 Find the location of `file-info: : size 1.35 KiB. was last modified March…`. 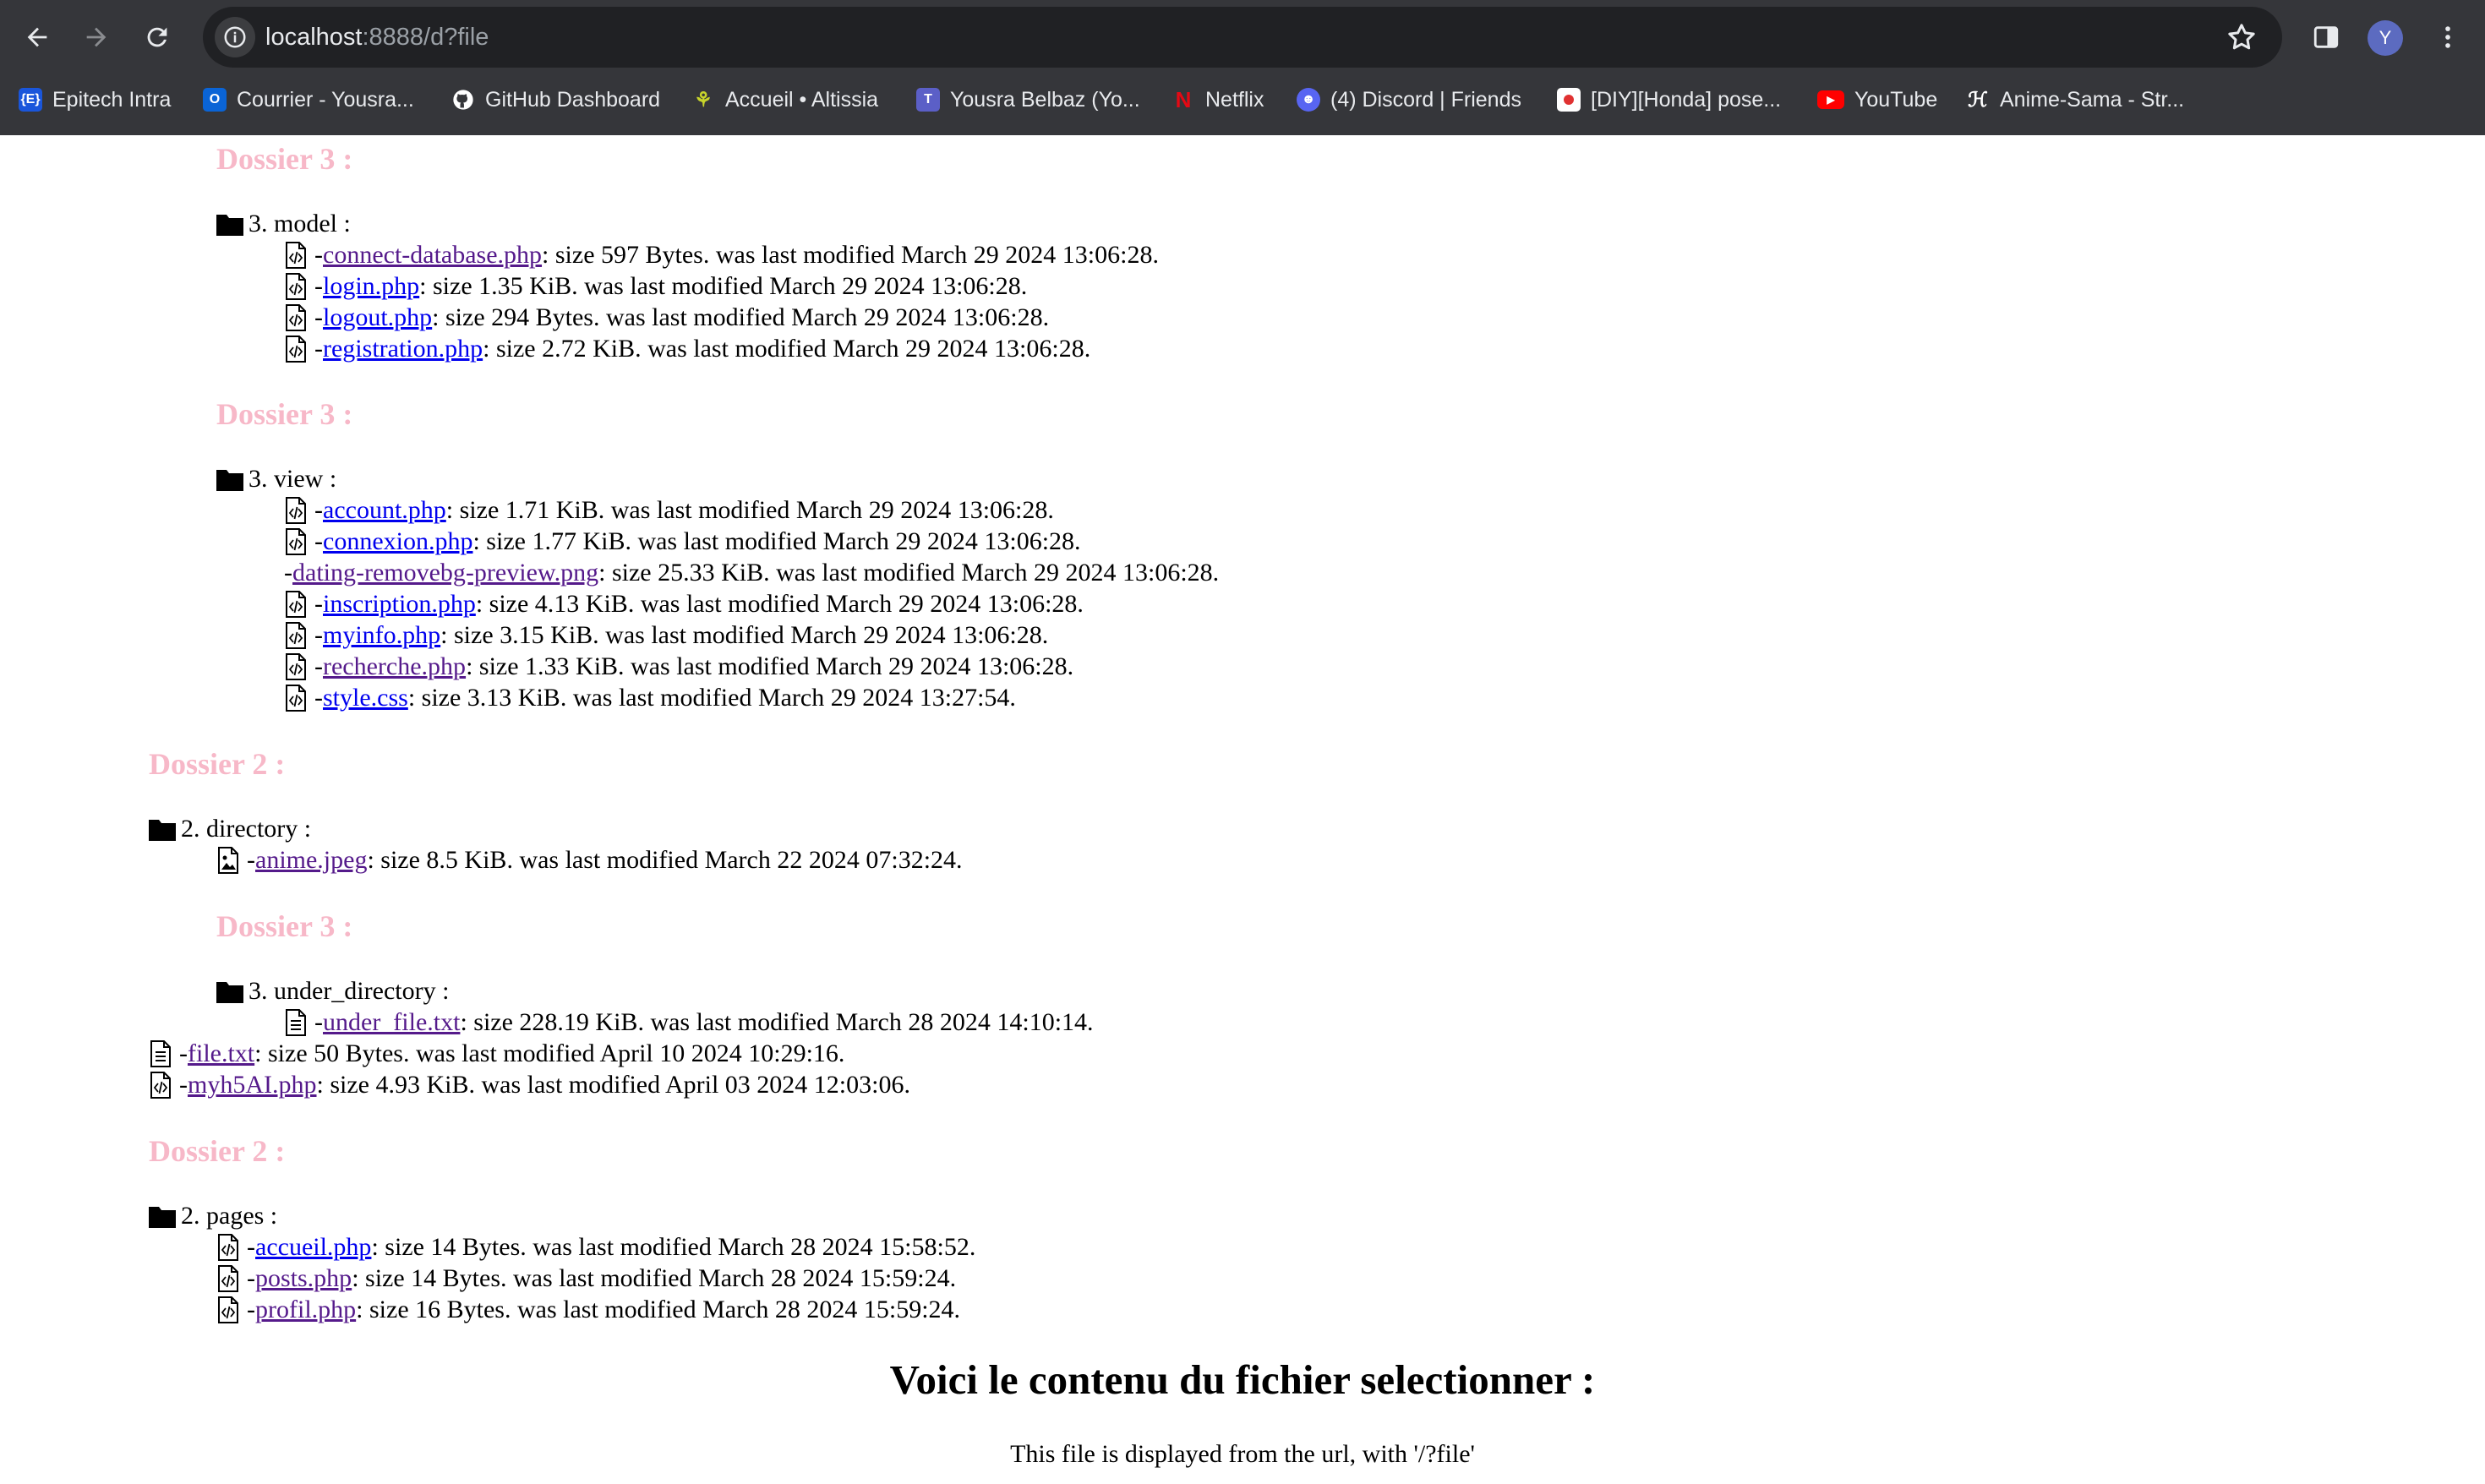

file-info: : size 1.35 KiB. was last modified March… is located at coordinates (723, 286).